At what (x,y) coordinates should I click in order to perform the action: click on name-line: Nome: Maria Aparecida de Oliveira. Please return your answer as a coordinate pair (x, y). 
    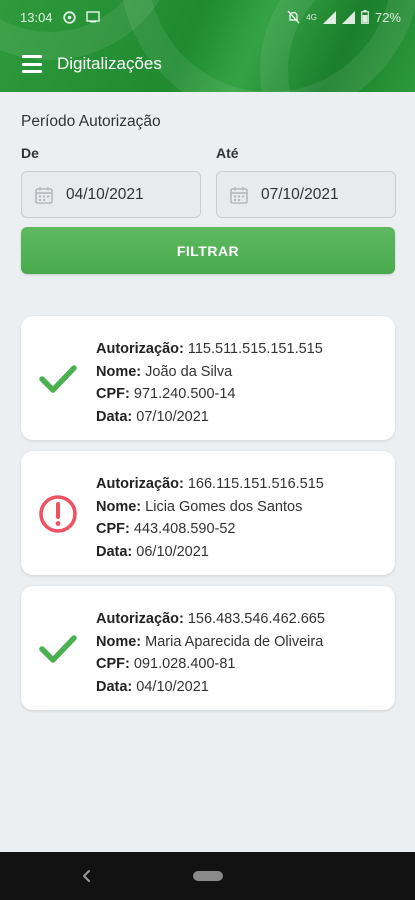
    Looking at the image, I should click on (210, 642).